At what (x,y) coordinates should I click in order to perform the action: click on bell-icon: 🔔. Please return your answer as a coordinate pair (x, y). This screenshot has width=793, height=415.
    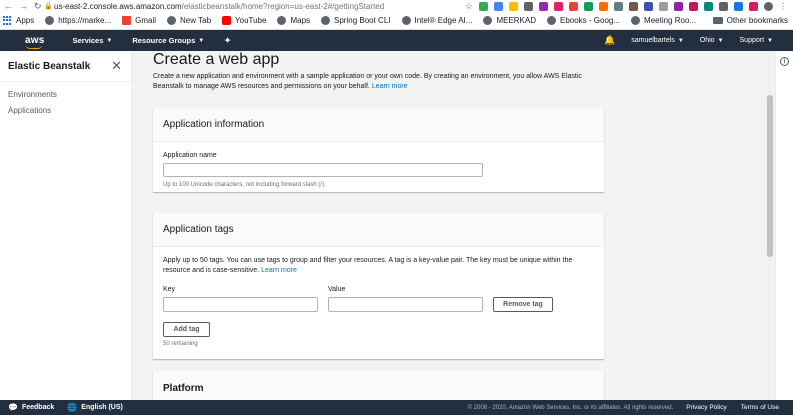
    Looking at the image, I should click on (609, 40).